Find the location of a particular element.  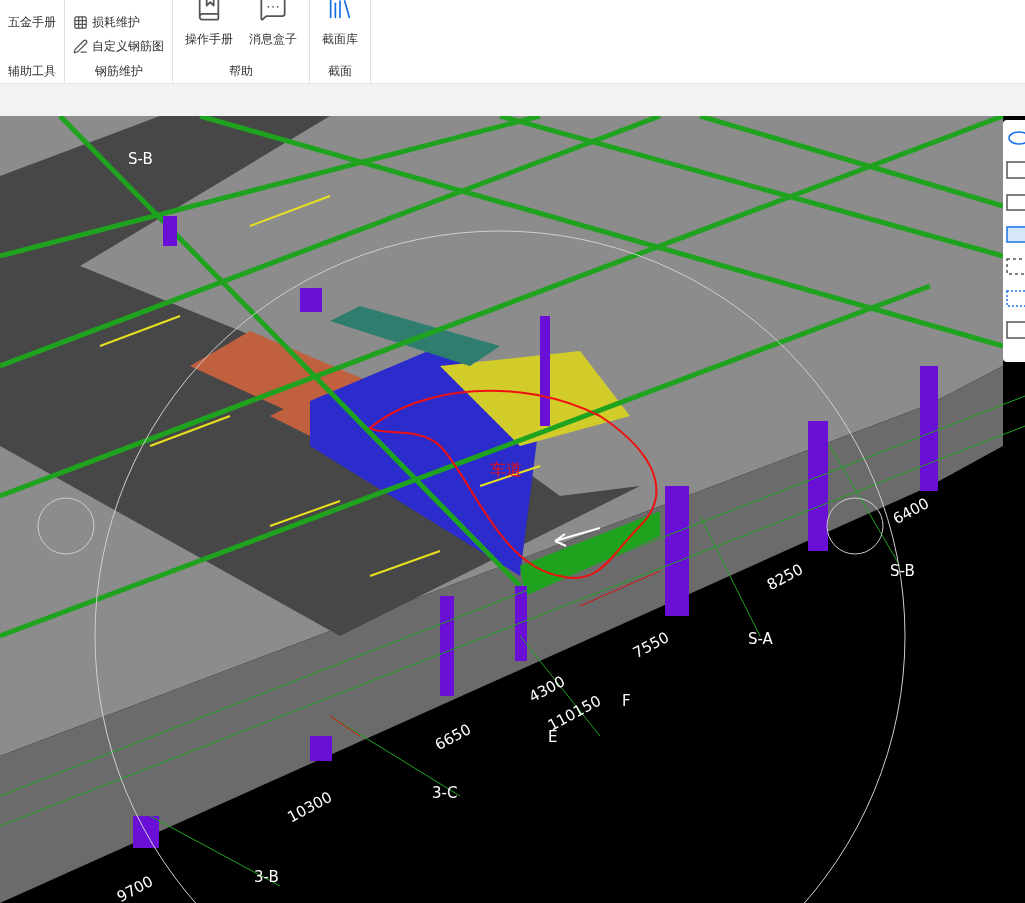

ribbon-large-button: 消息盒子 is located at coordinates (273, 24).